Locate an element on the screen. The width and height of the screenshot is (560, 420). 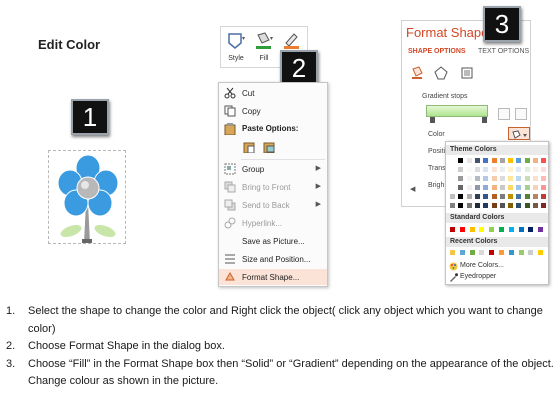
add-stop-button is located at coordinates (504, 114).